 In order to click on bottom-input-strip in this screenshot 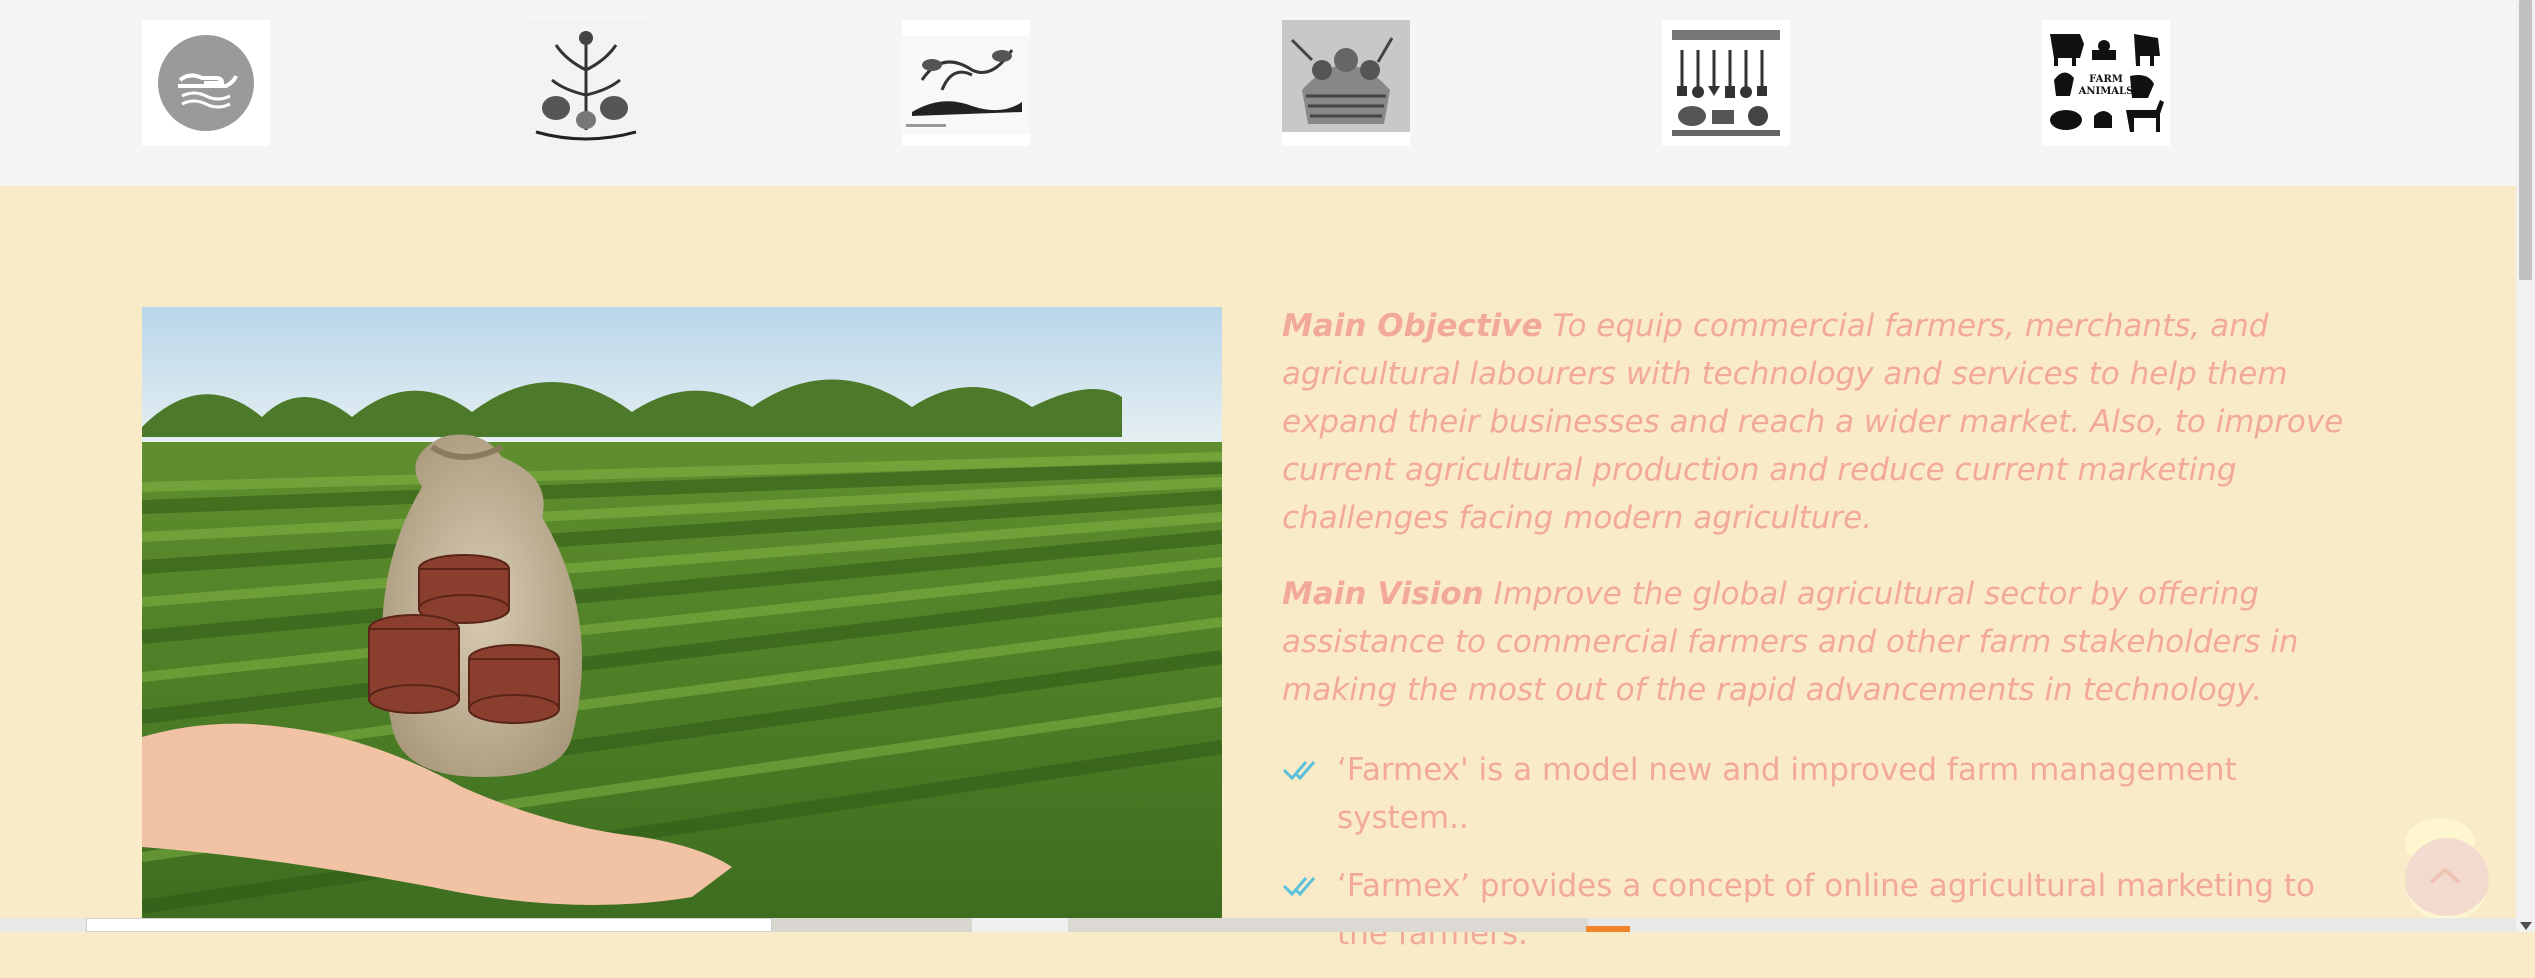, I will do `click(429, 925)`.